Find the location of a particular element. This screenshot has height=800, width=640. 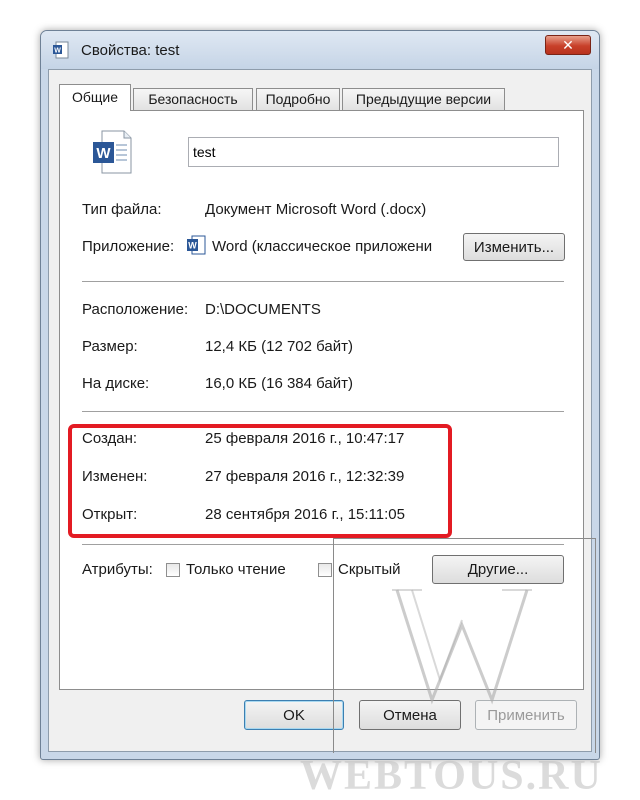

readonly-label: Только чтение is located at coordinates (236, 569).